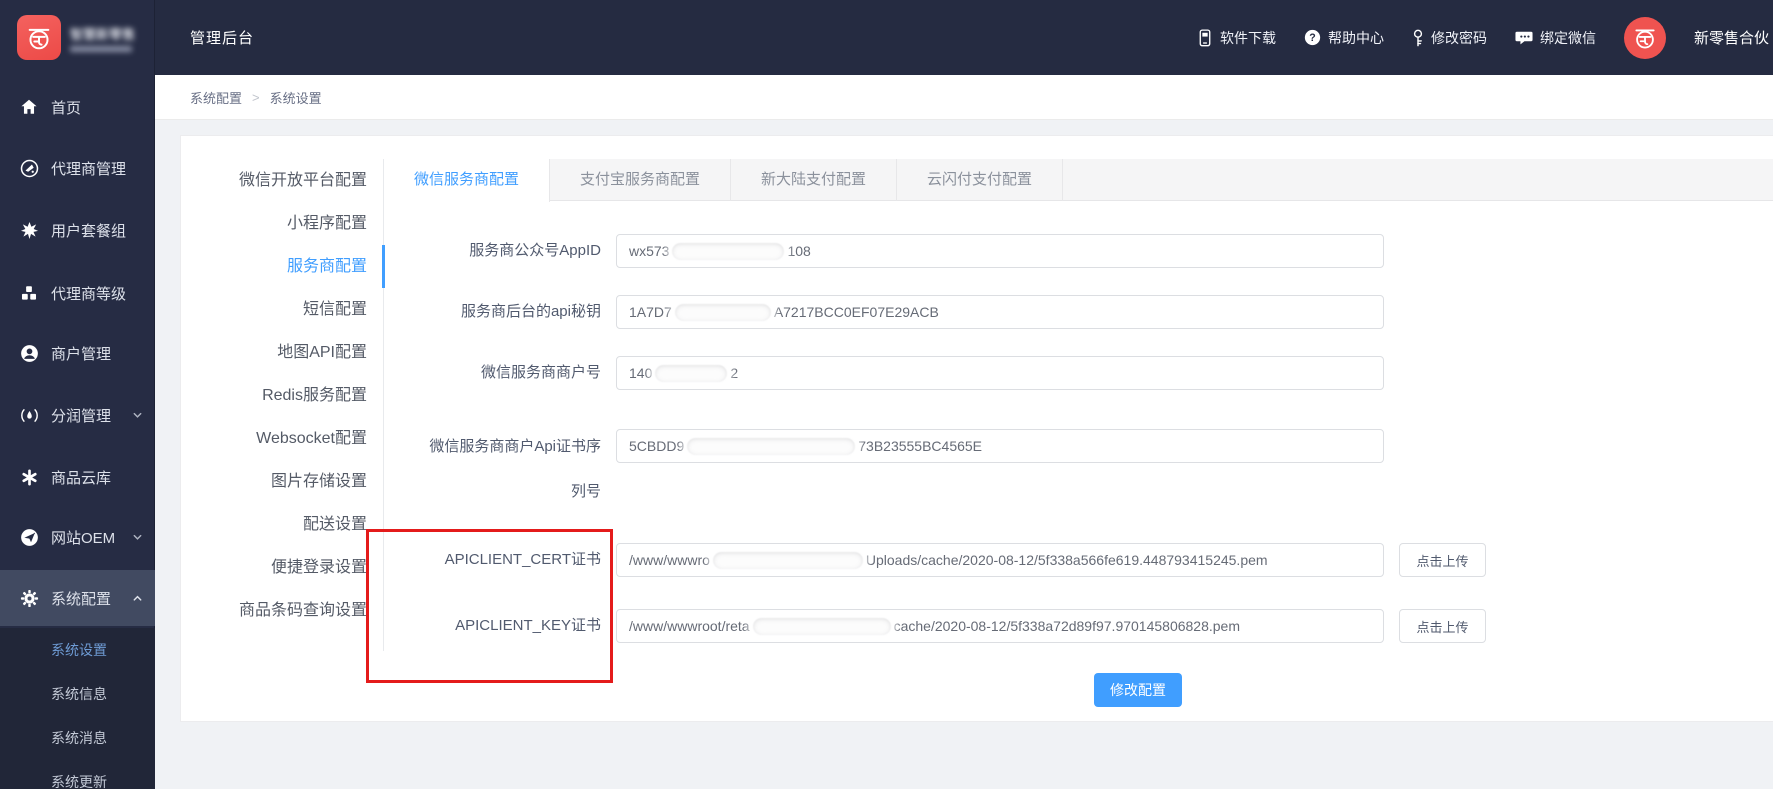 The height and width of the screenshot is (789, 1773). What do you see at coordinates (29, 477) in the screenshot?
I see `asterisk-icon` at bounding box center [29, 477].